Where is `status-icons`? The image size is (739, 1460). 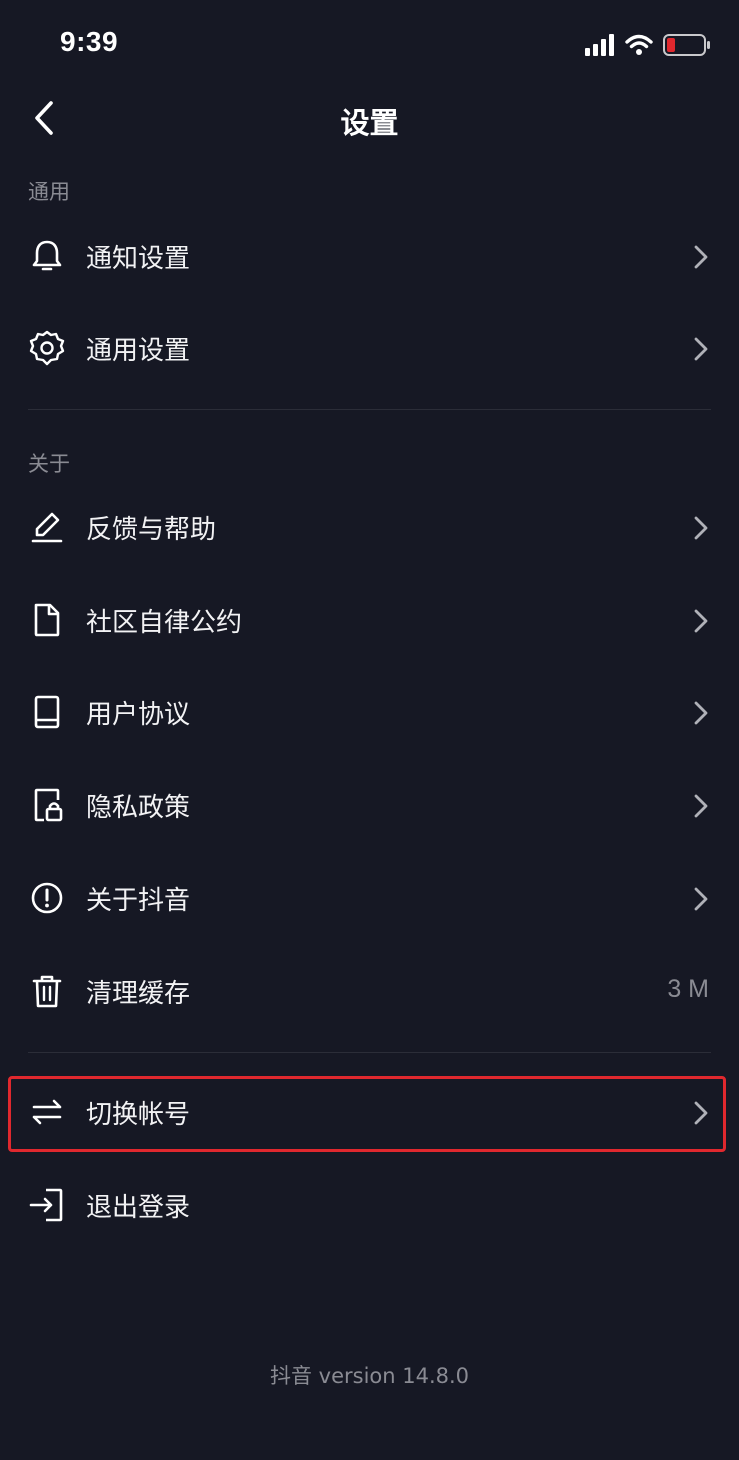
status-icons is located at coordinates (648, 45).